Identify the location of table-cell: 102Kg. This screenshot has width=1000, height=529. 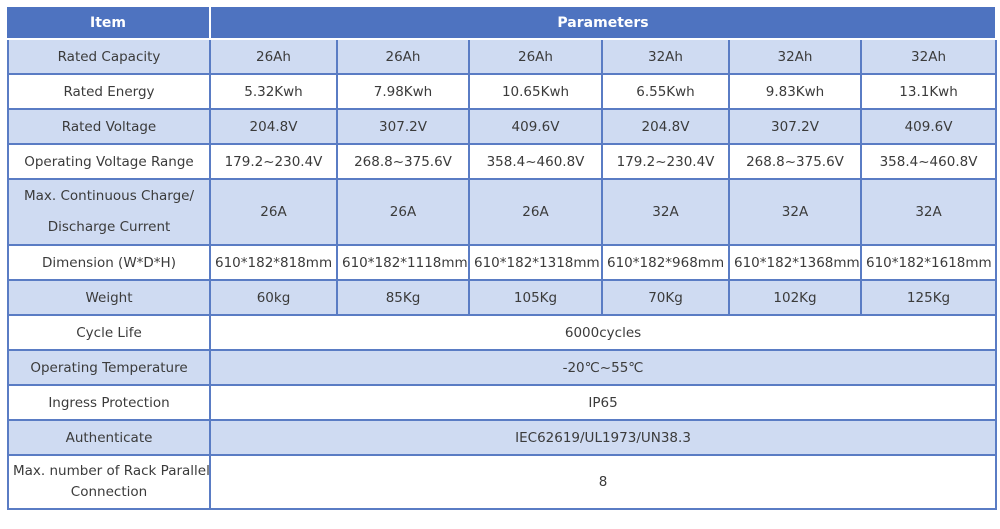
(796, 298).